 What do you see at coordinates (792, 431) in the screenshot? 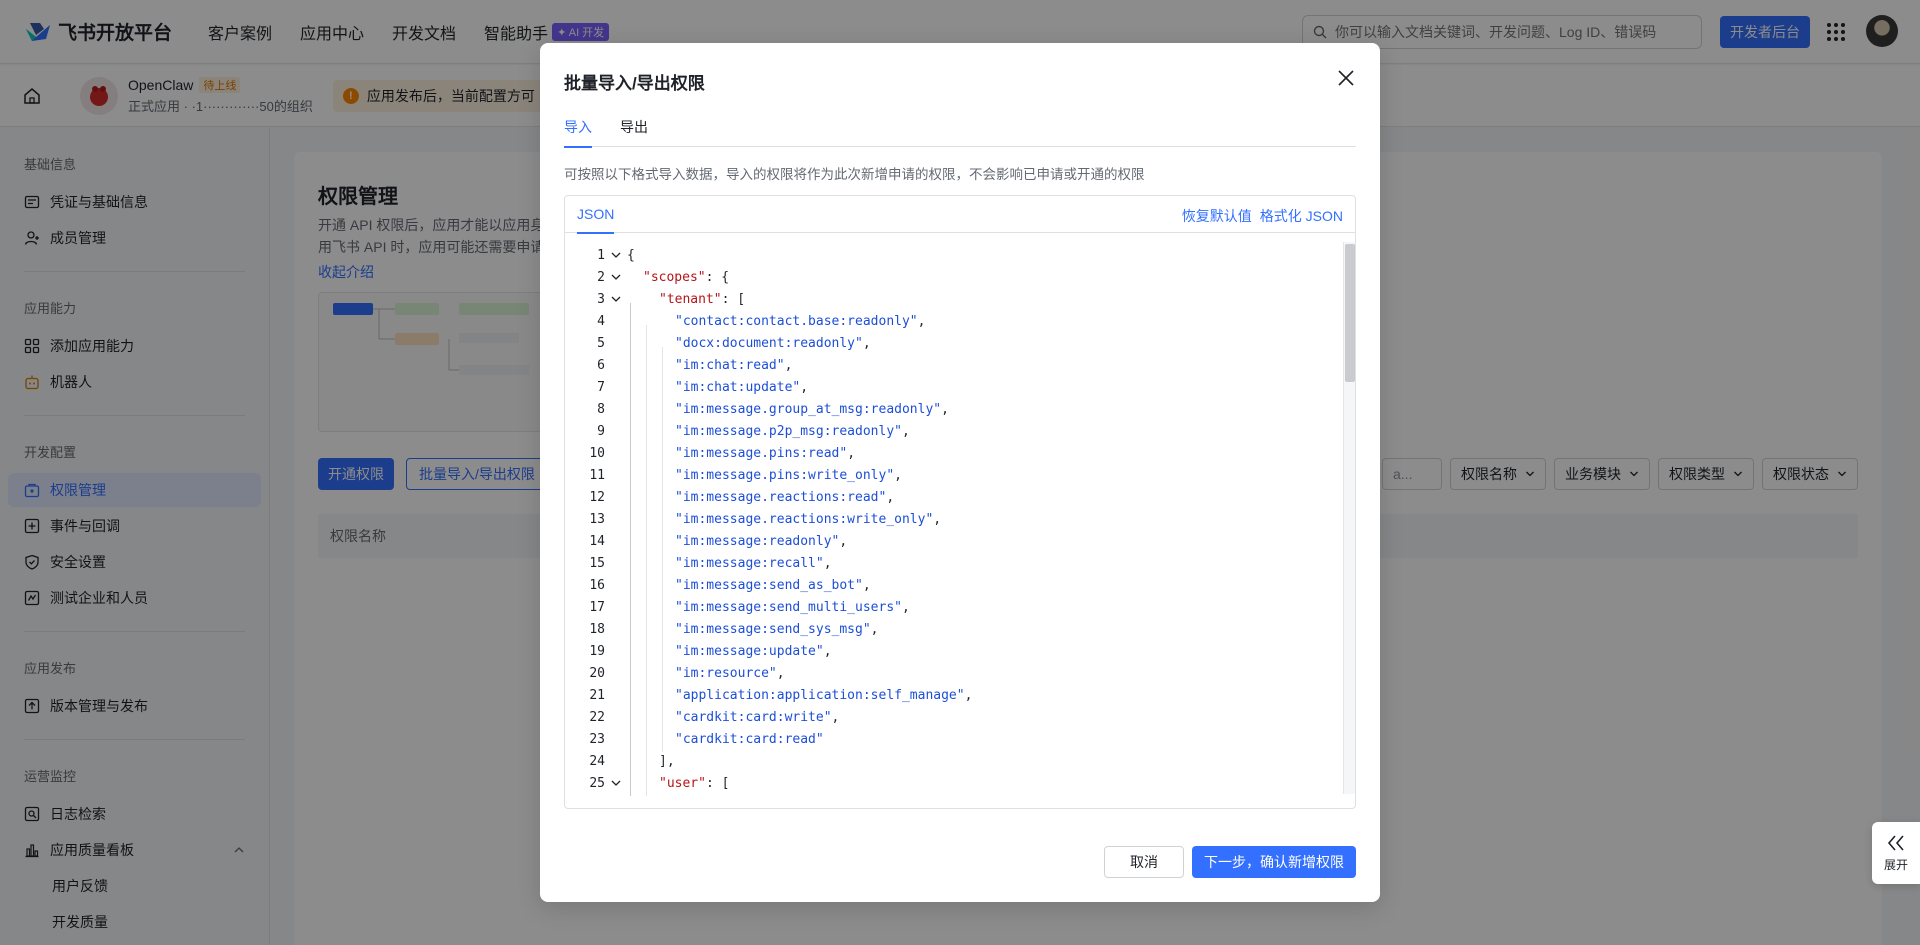
I see `code-text: "im:message.p2p_msg:readonly",` at bounding box center [792, 431].